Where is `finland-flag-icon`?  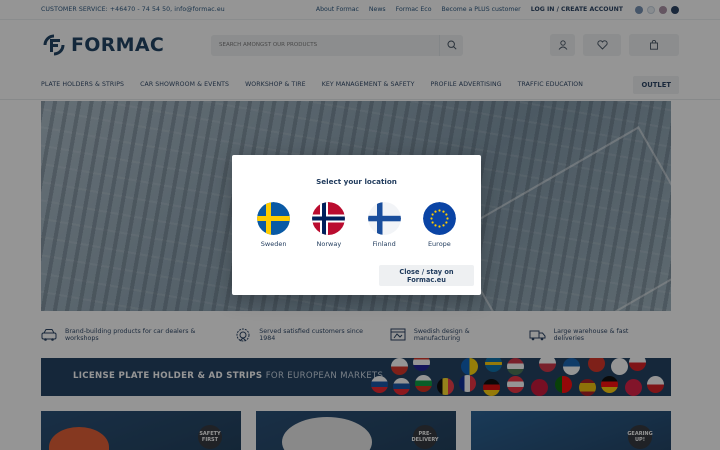
finland-flag-icon is located at coordinates (384, 218).